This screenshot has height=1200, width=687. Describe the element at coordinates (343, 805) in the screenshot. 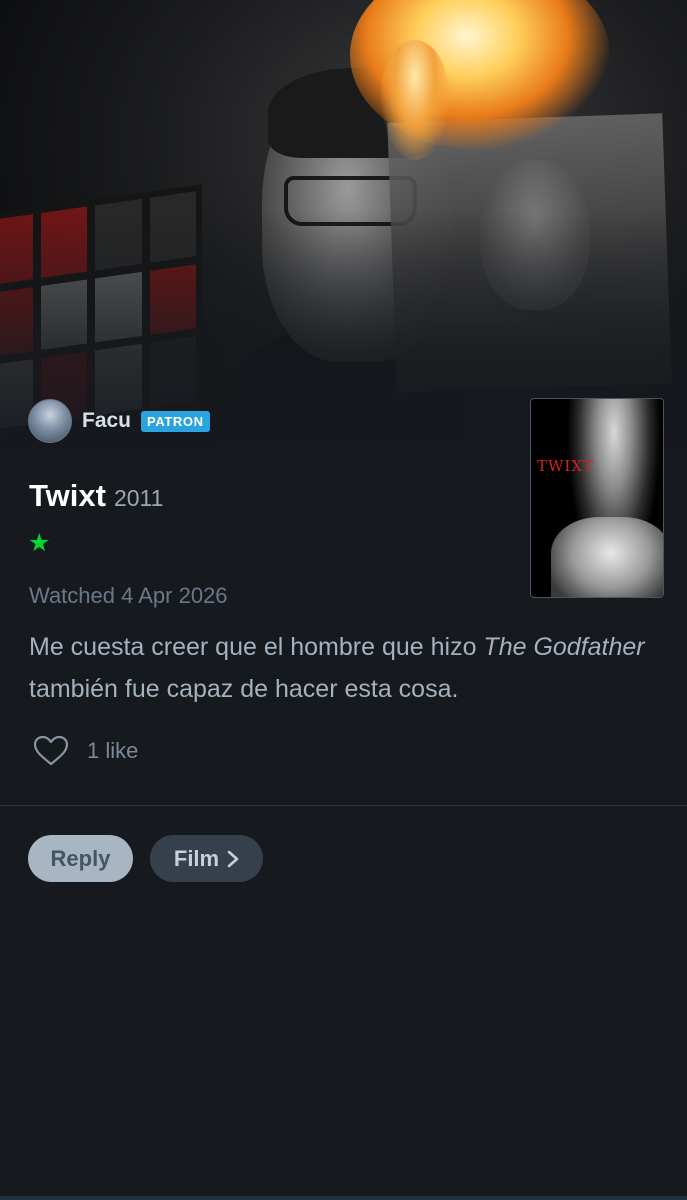

I see `divider` at that location.